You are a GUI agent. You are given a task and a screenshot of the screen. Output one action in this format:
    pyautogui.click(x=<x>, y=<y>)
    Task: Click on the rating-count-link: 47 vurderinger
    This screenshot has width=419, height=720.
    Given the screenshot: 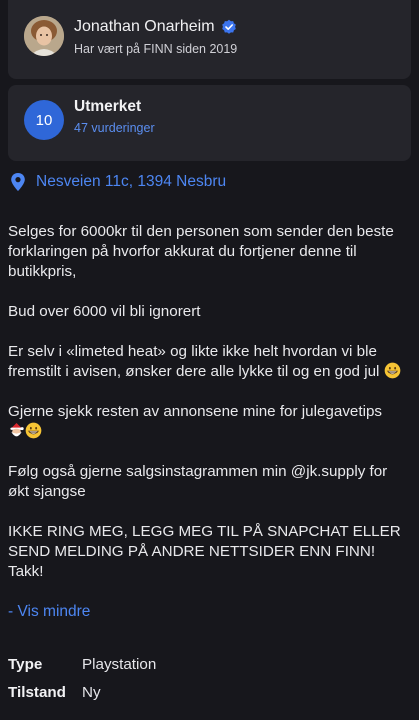 What is the action you would take?
    pyautogui.click(x=114, y=128)
    